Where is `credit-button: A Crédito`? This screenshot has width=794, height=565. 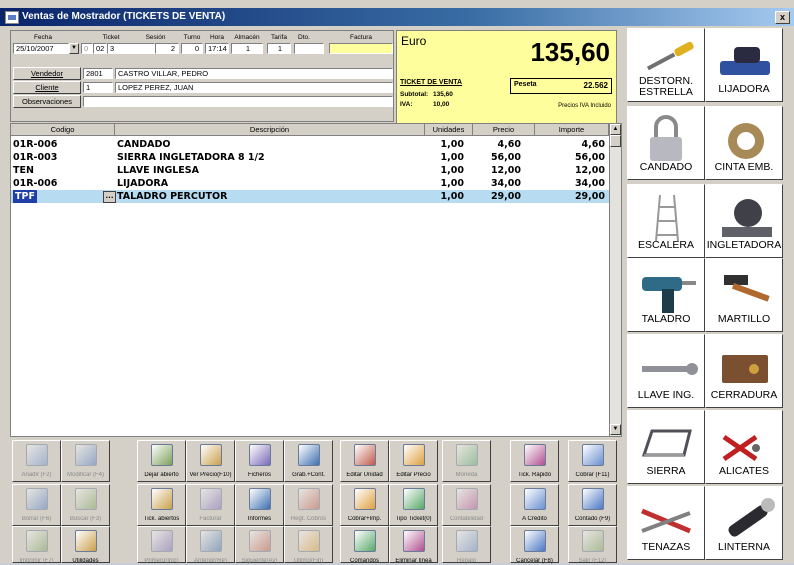 credit-button: A Crédito is located at coordinates (534, 505).